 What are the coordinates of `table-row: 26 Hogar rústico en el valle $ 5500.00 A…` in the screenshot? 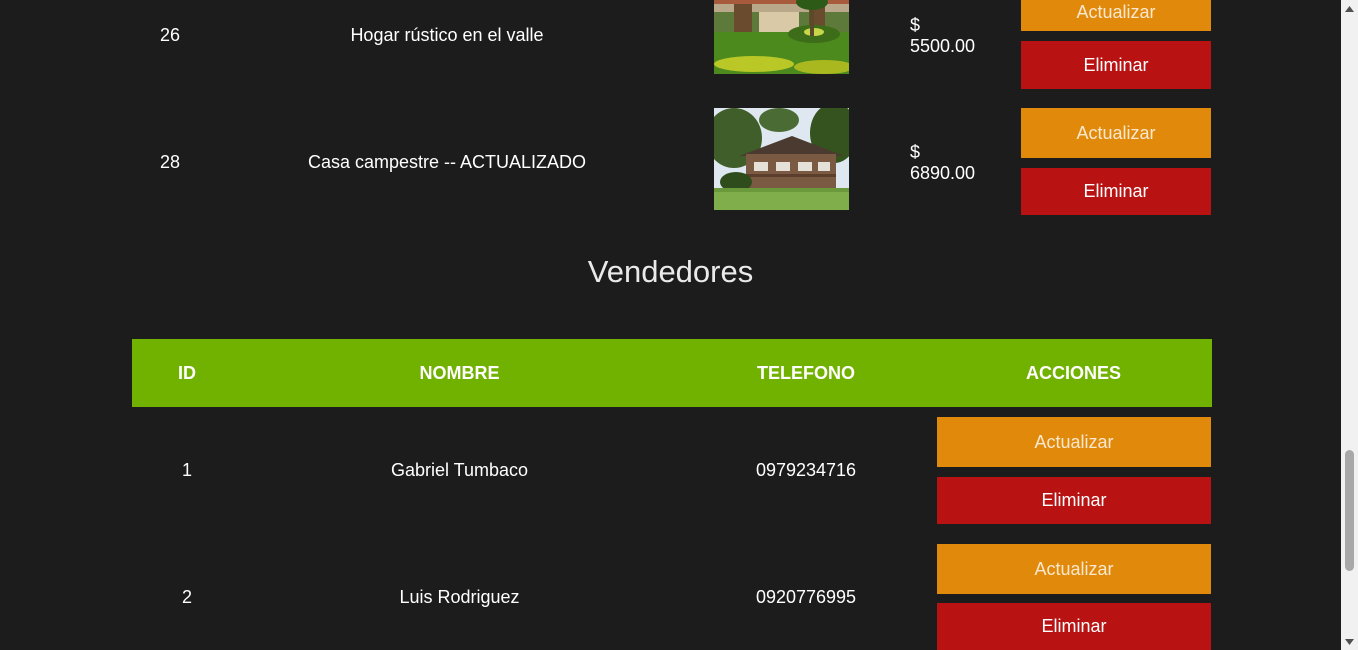 It's located at (672, 49).